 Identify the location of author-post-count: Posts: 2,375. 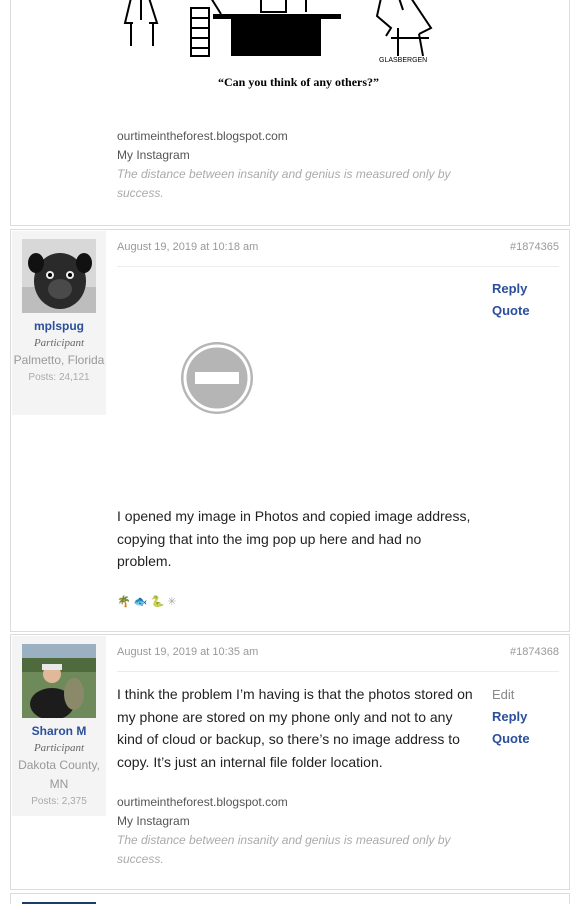
(59, 801).